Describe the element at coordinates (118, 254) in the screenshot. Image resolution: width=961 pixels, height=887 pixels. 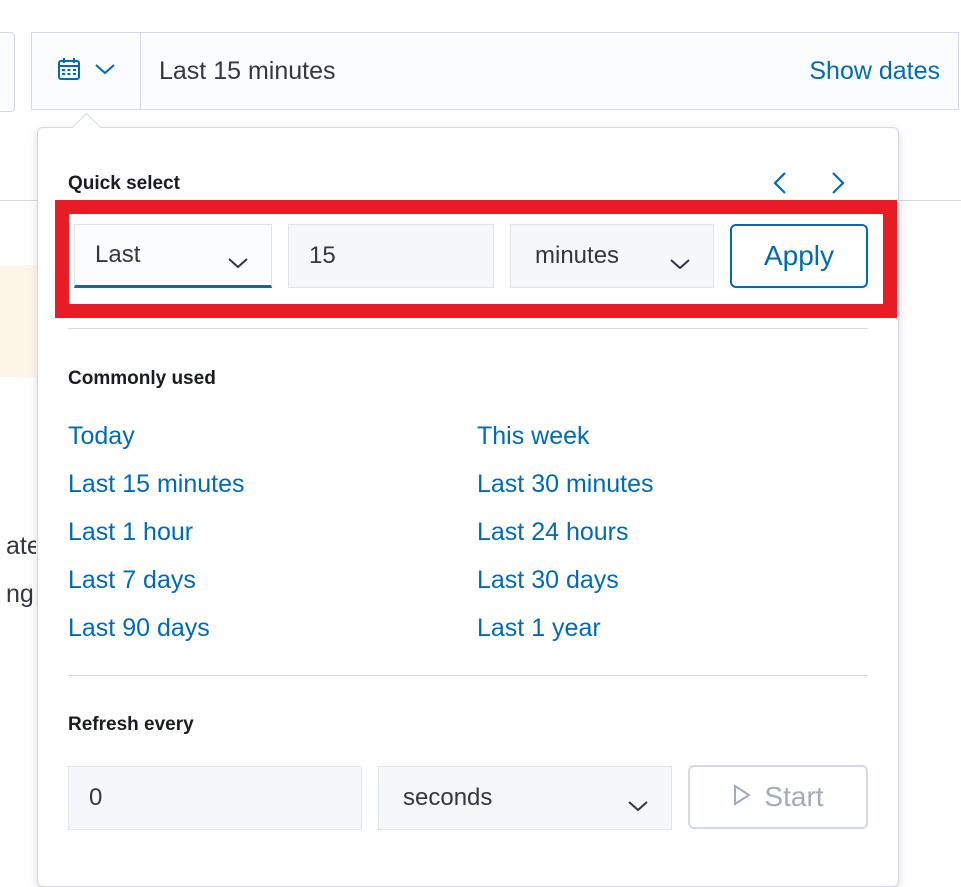
I see `tense-value: Last` at that location.